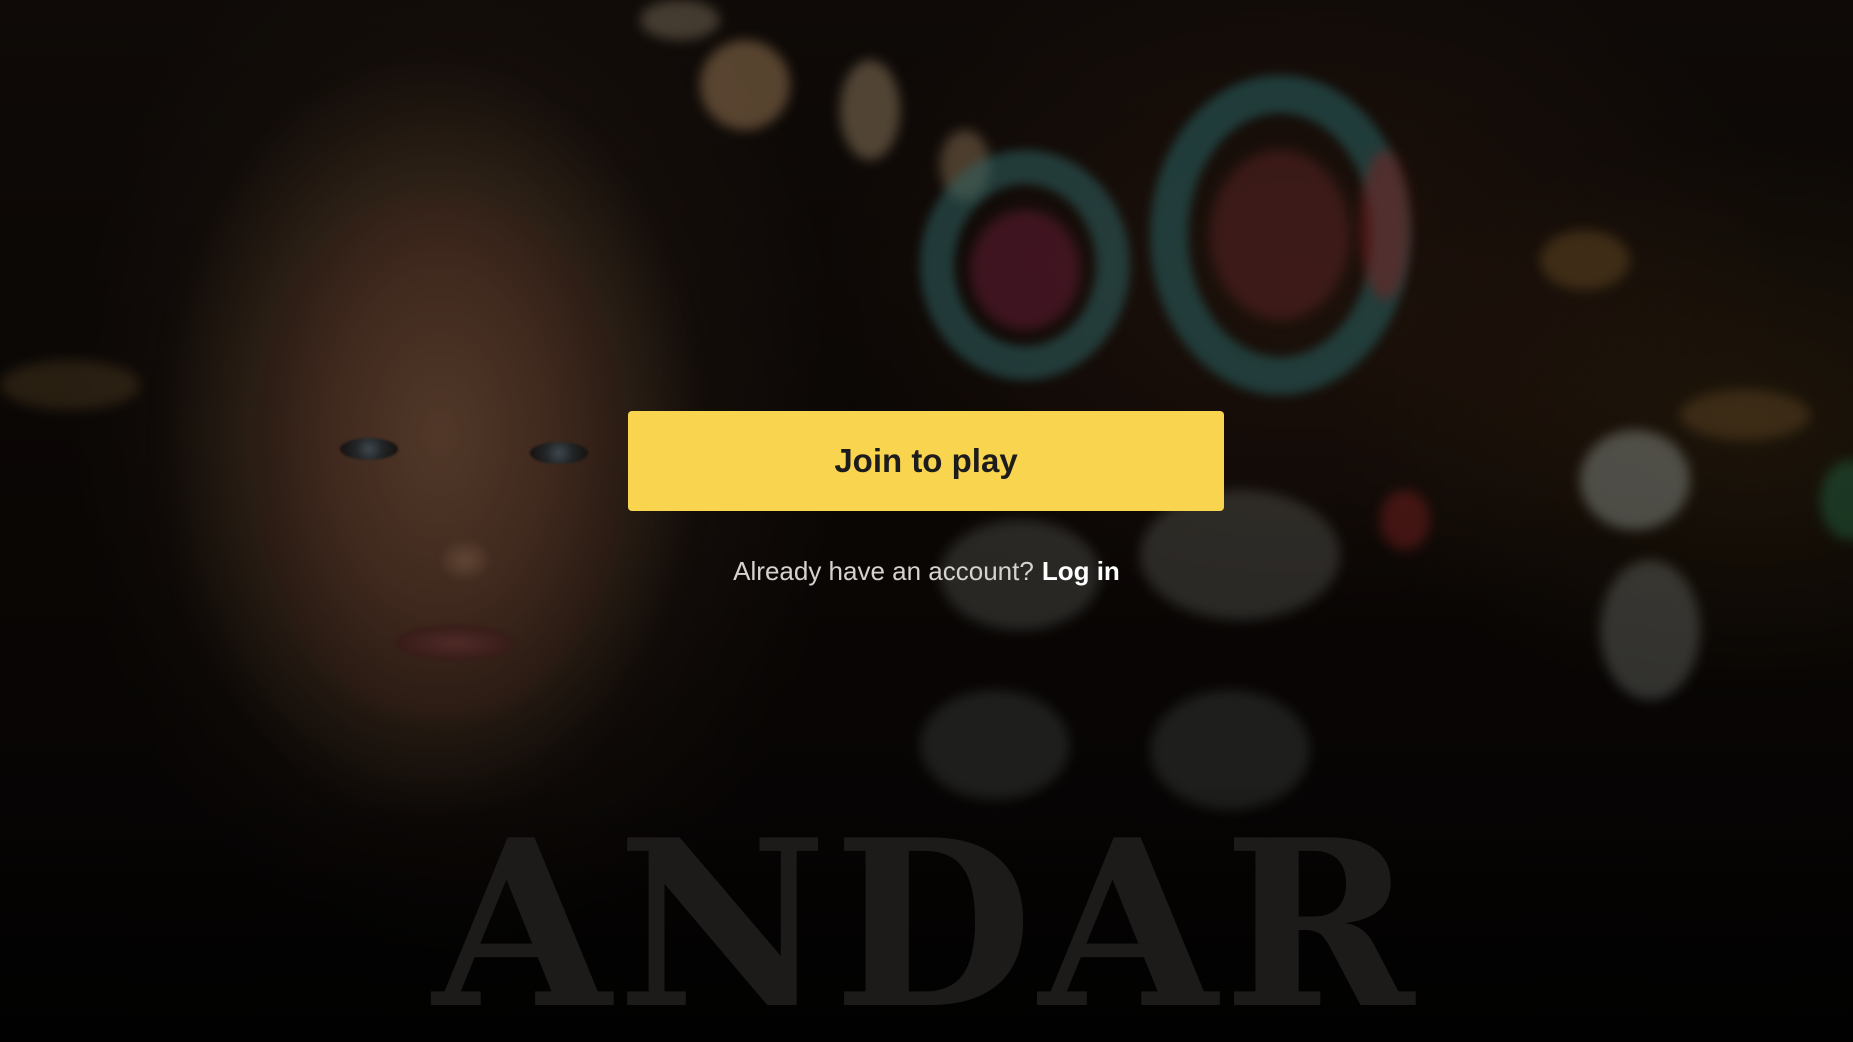  What do you see at coordinates (926, 461) in the screenshot?
I see `join-to-play-button: Join to play` at bounding box center [926, 461].